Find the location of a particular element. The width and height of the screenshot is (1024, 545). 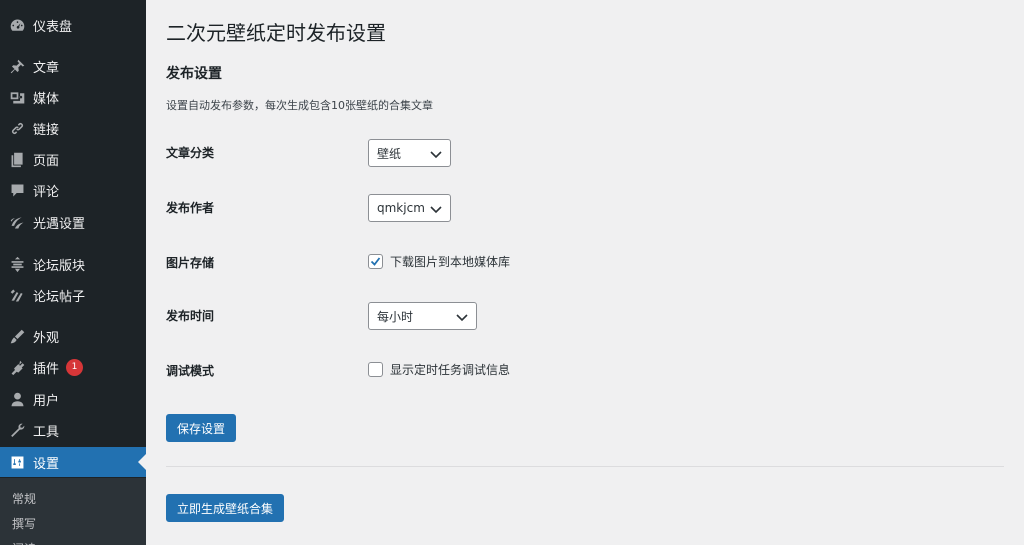

comment-icon is located at coordinates (17, 190).